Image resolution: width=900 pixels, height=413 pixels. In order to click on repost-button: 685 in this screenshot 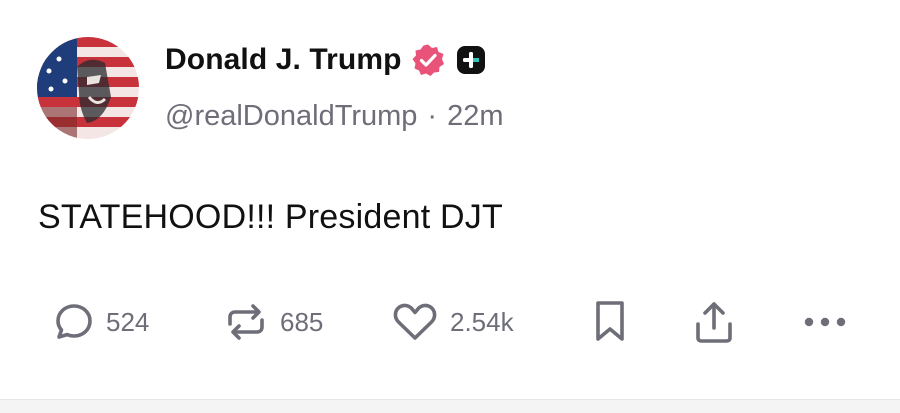, I will do `click(272, 322)`.